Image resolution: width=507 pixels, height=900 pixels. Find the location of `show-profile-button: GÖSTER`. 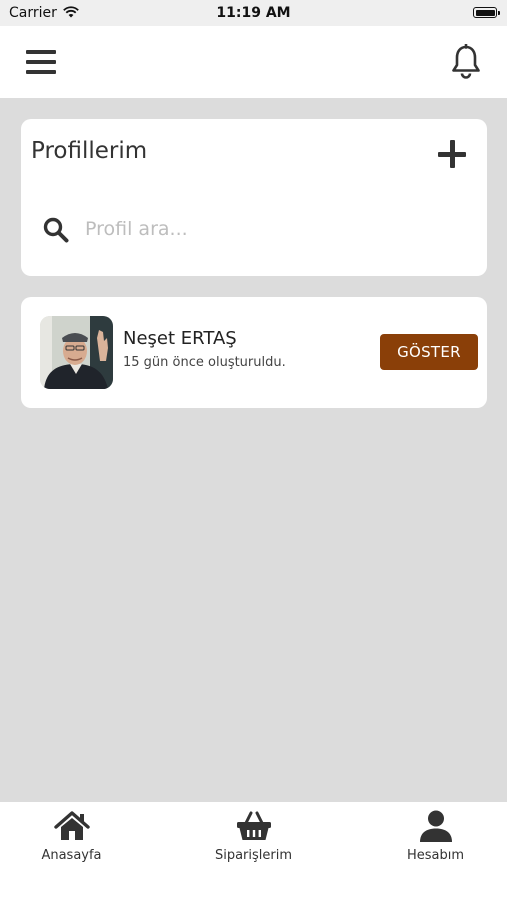

show-profile-button: GÖSTER is located at coordinates (429, 352).